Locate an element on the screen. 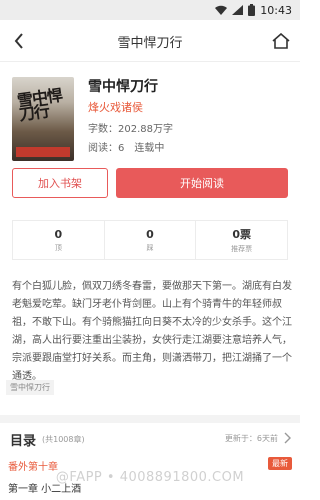 This screenshot has width=320, height=500. toc-chapter-count: (共1008章) is located at coordinates (63, 439).